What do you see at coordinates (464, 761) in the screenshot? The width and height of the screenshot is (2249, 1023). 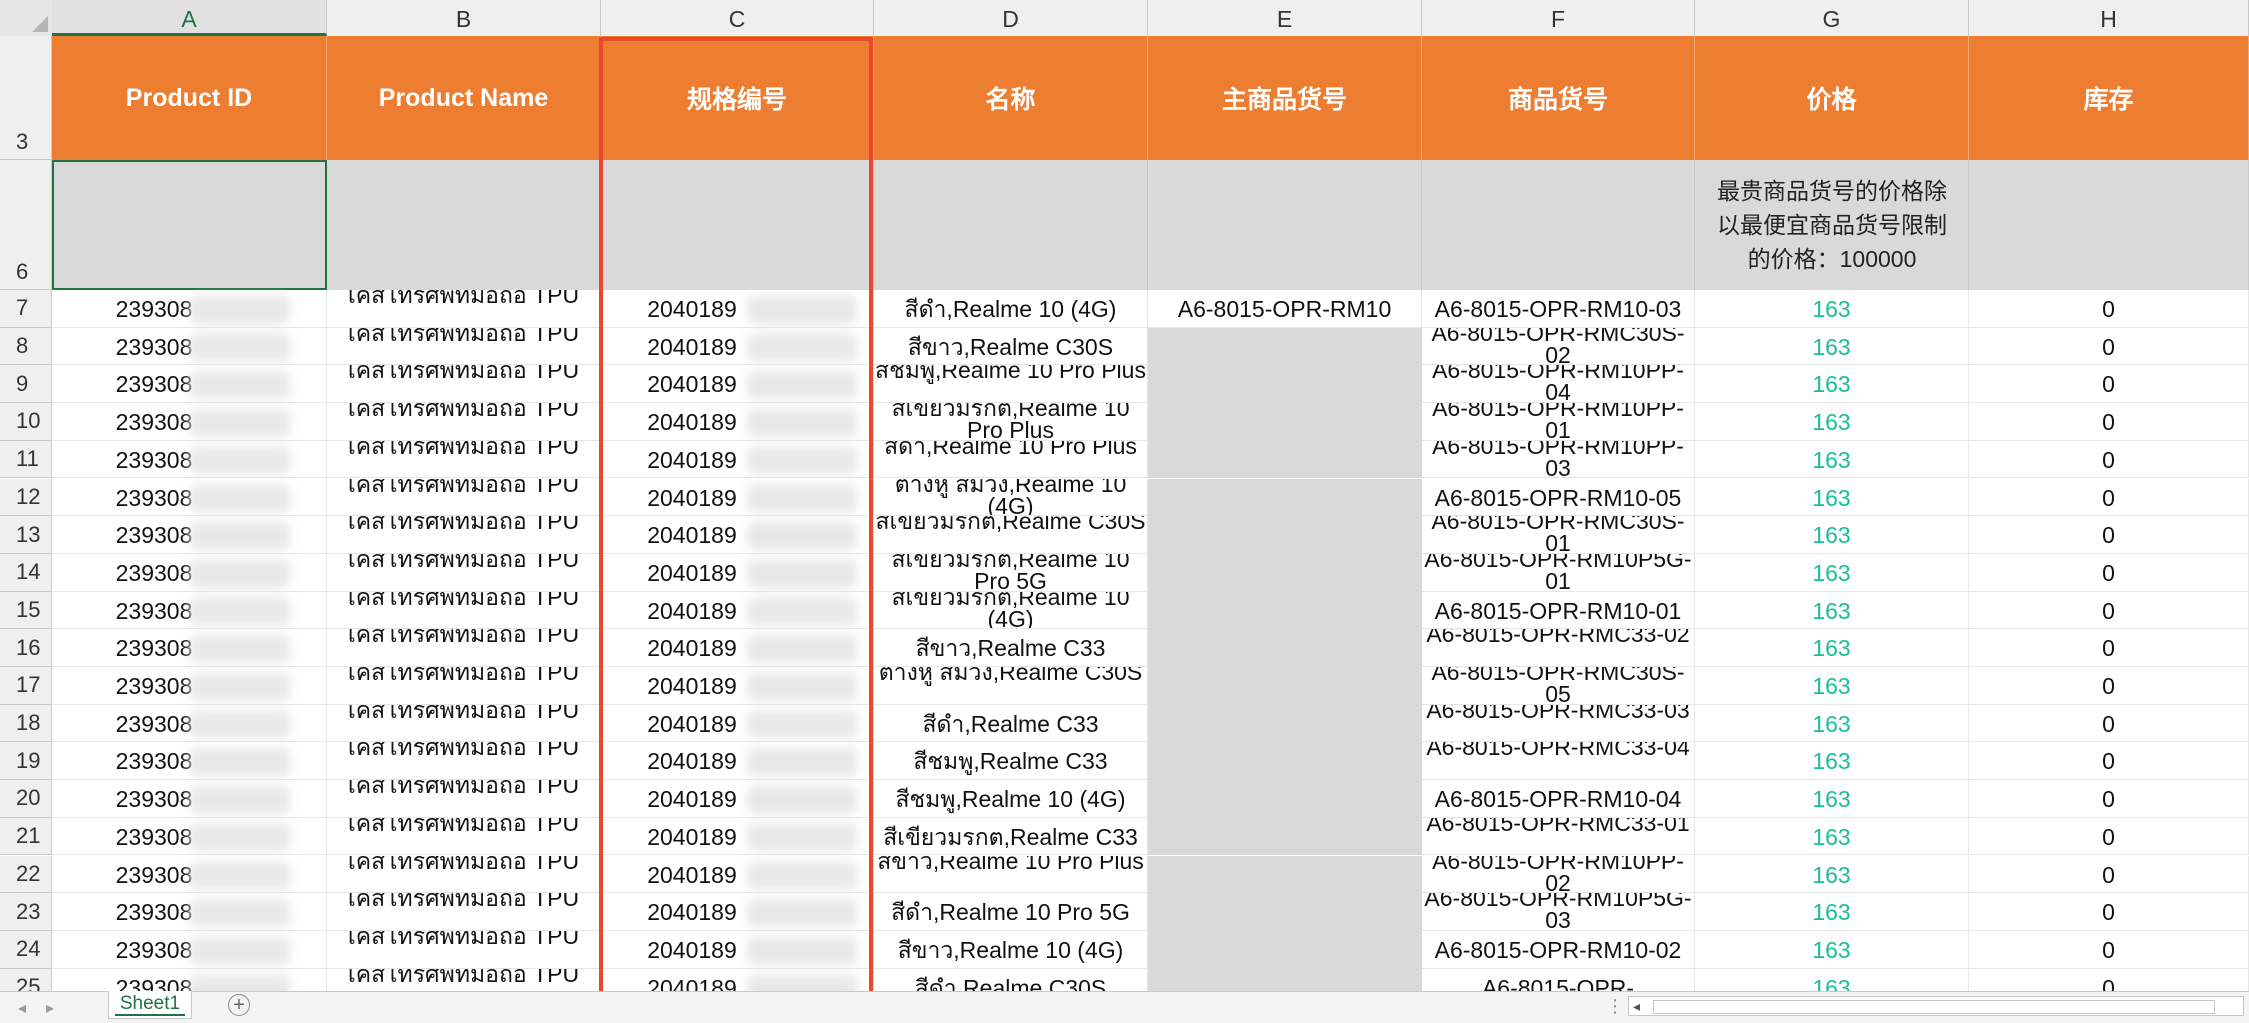 I see `cell-b-19: เคสโทรศัพท์มือถือ TPU` at bounding box center [464, 761].